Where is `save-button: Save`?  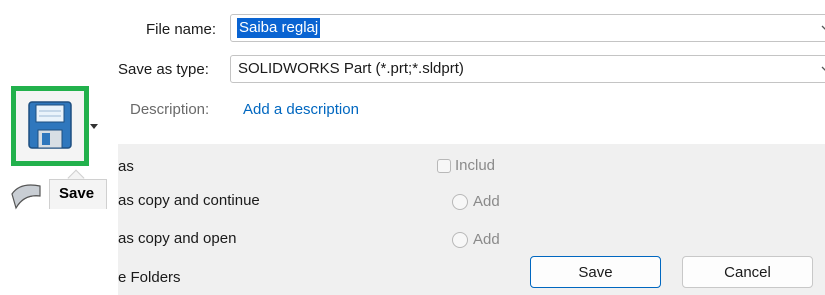 save-button: Save is located at coordinates (595, 272).